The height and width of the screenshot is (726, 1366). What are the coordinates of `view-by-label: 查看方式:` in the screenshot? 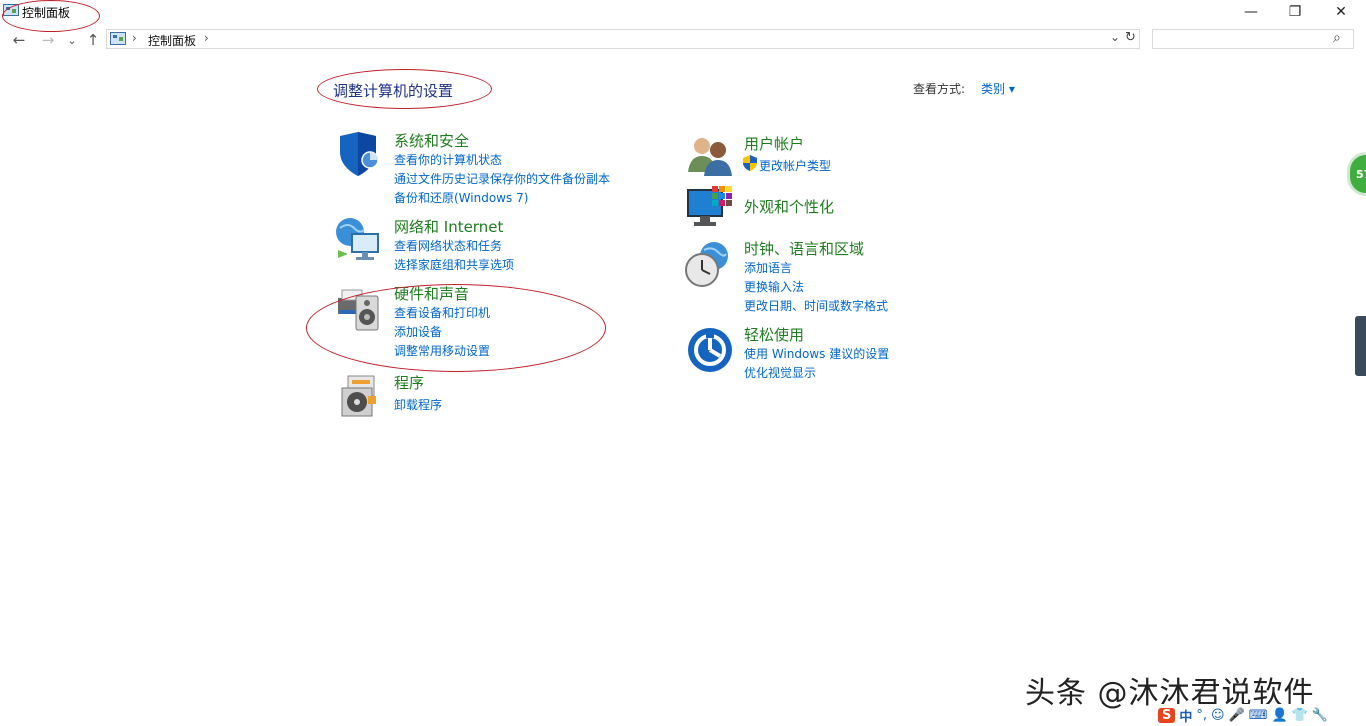 It's located at (939, 89).